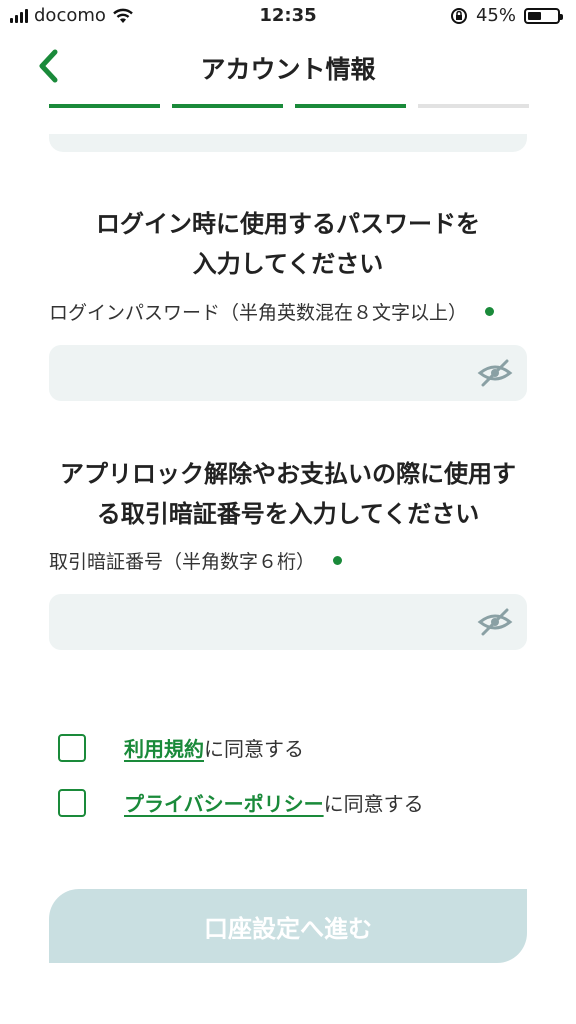 The width and height of the screenshot is (576, 1024). I want to click on pin-heading-line: る取引暗証番号を入力してください, so click(288, 514).